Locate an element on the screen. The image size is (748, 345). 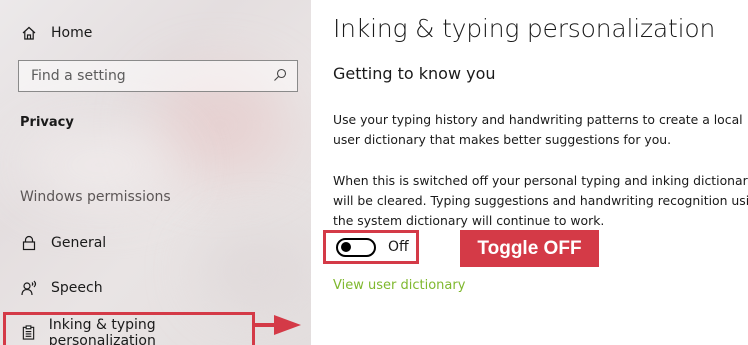
home-label: Home is located at coordinates (72, 33).